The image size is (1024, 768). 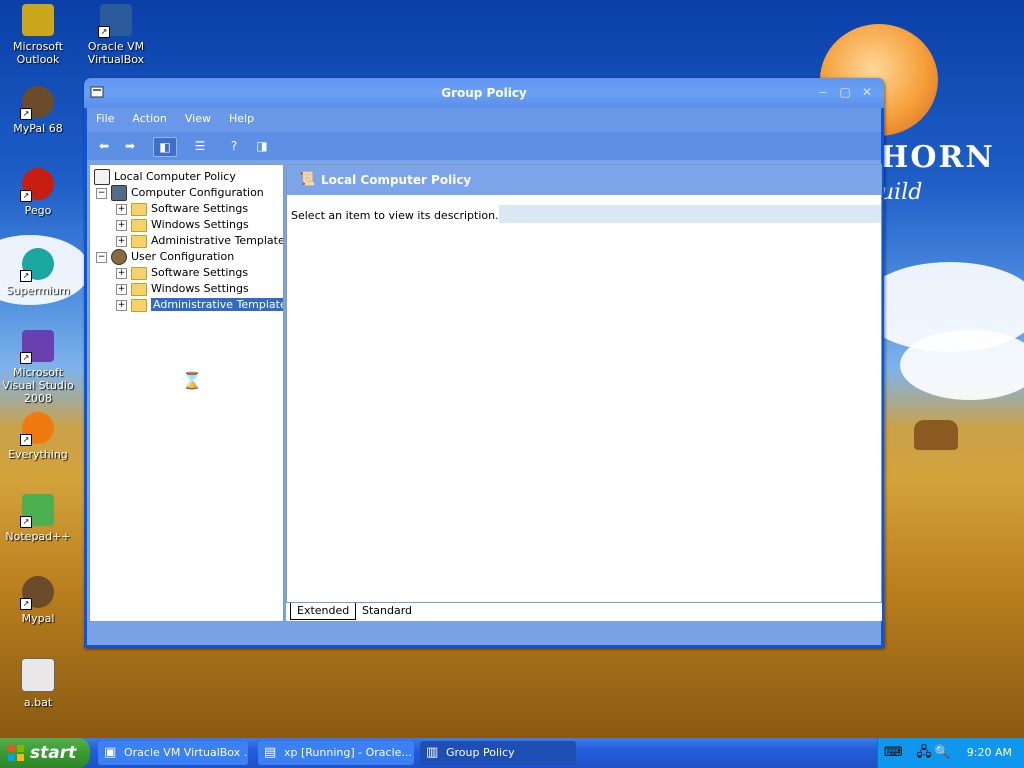 I want to click on tab-standard: Standard, so click(x=387, y=611).